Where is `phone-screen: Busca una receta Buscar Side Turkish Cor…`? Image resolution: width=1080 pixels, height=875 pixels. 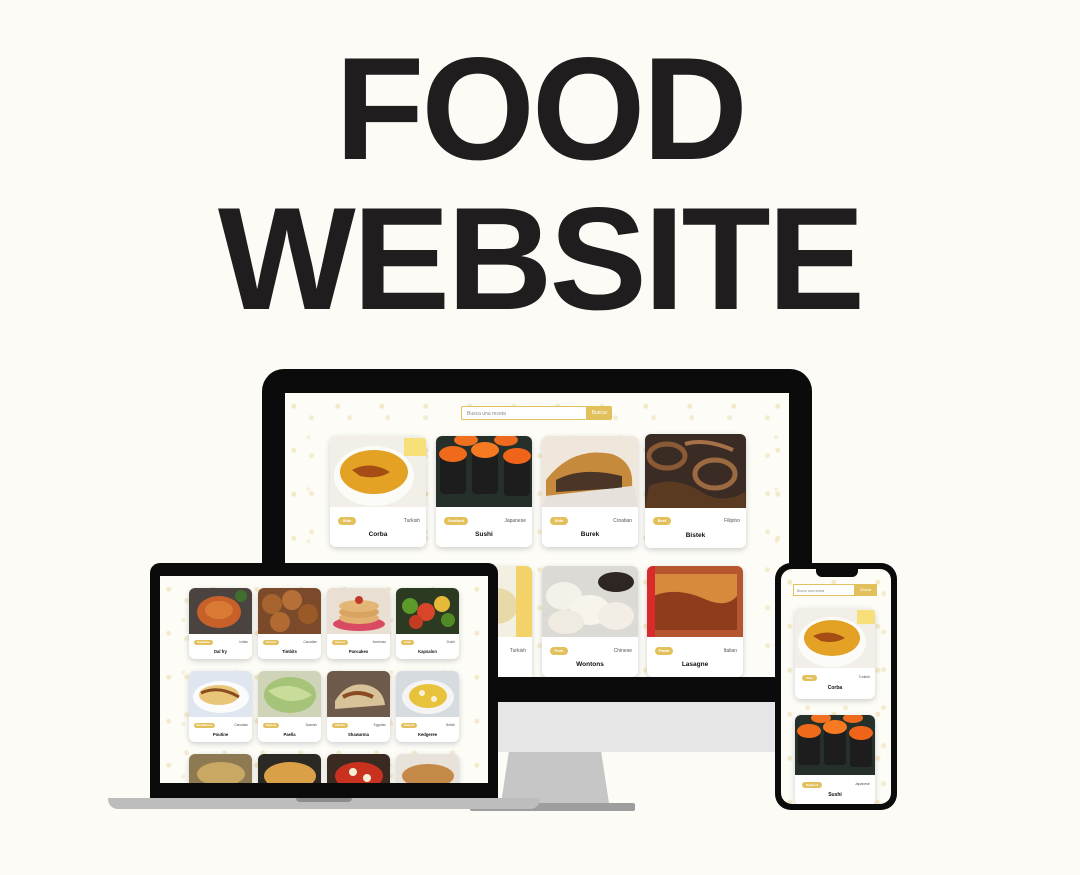
phone-screen: Busca una receta Buscar Side Turkish Cor… is located at coordinates (836, 686).